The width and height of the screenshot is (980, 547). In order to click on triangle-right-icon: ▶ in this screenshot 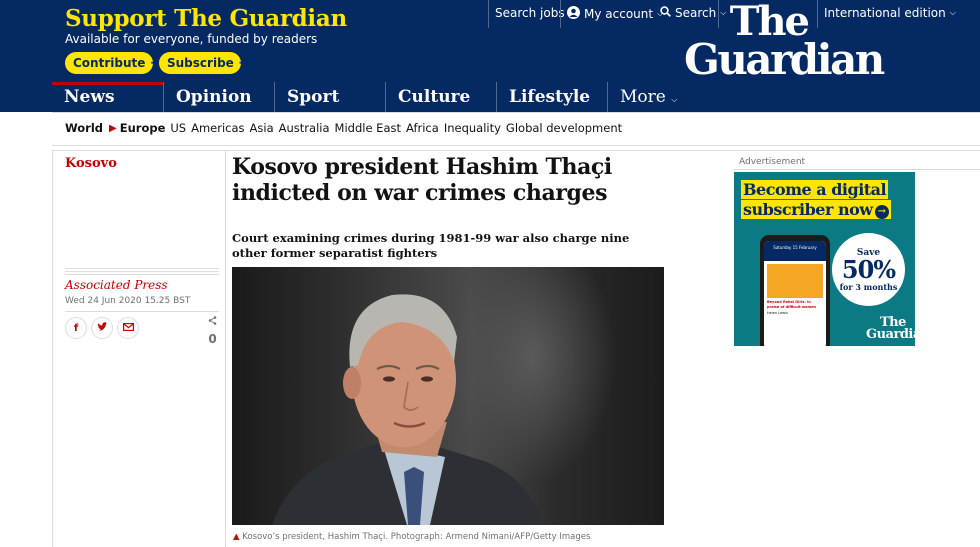, I will do `click(113, 128)`.